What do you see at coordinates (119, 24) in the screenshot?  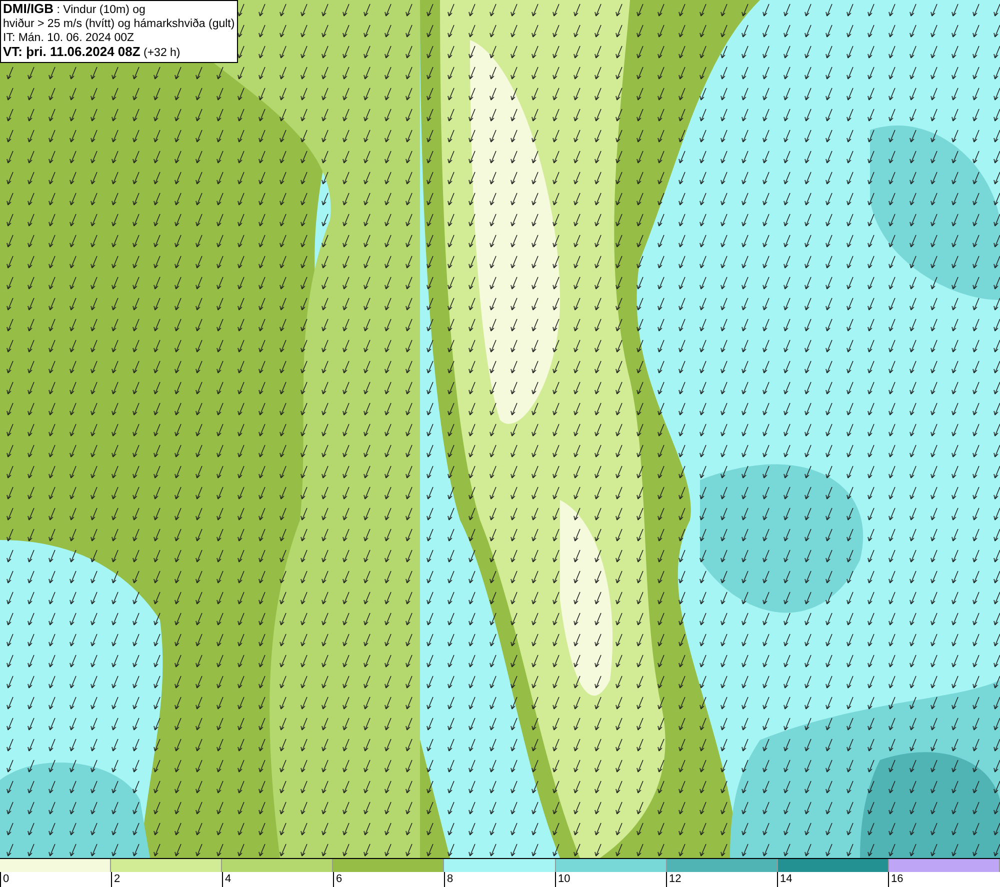 I see `info-text: hviður > 25 m/s (hvítt) og hámarkshviða (gult)` at bounding box center [119, 24].